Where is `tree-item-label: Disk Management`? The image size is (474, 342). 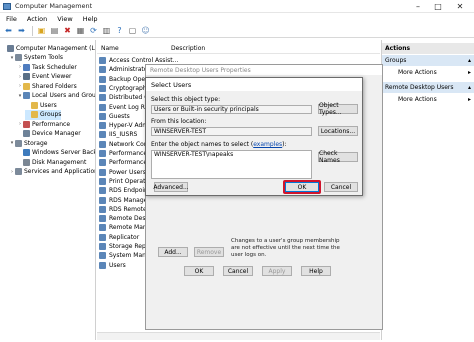
tree-item-label: Disk Management is located at coordinates (59, 162).